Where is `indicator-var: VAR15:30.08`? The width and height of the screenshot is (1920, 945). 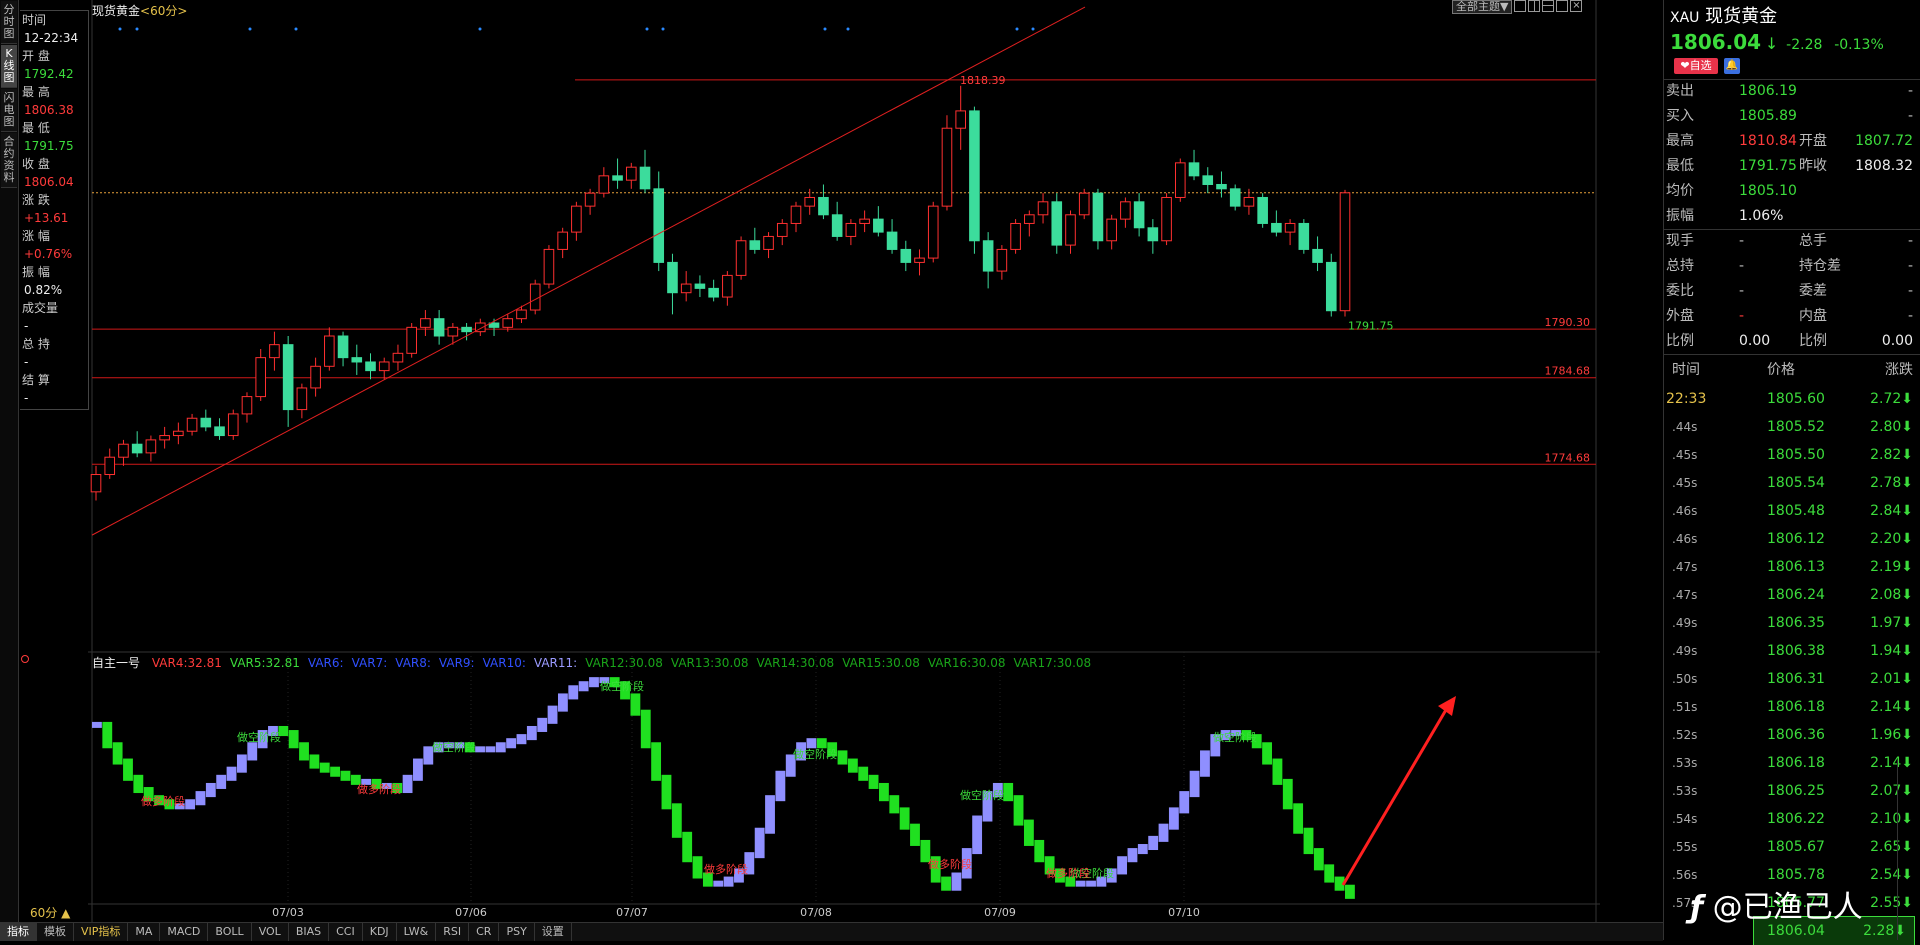
indicator-var: VAR15:30.08 is located at coordinates (881, 663).